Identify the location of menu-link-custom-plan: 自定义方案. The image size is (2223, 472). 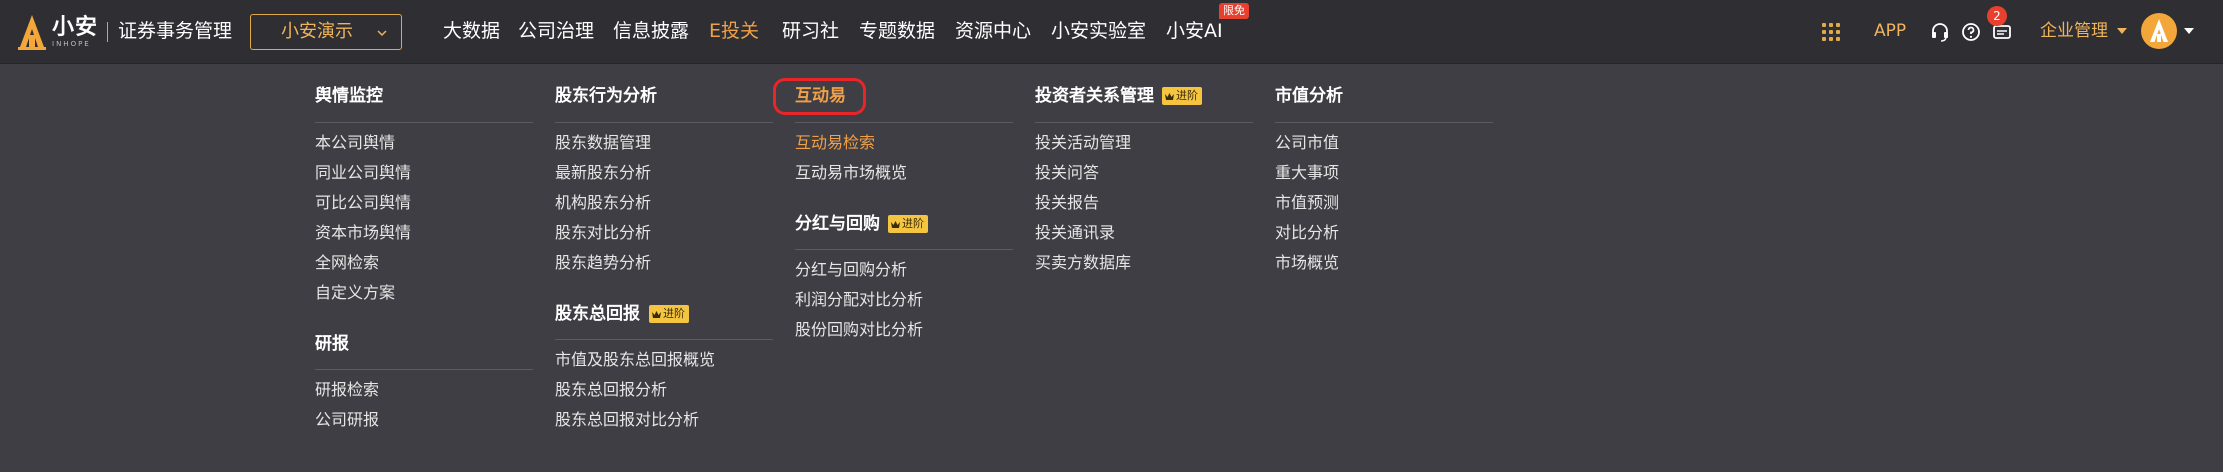
(355, 293).